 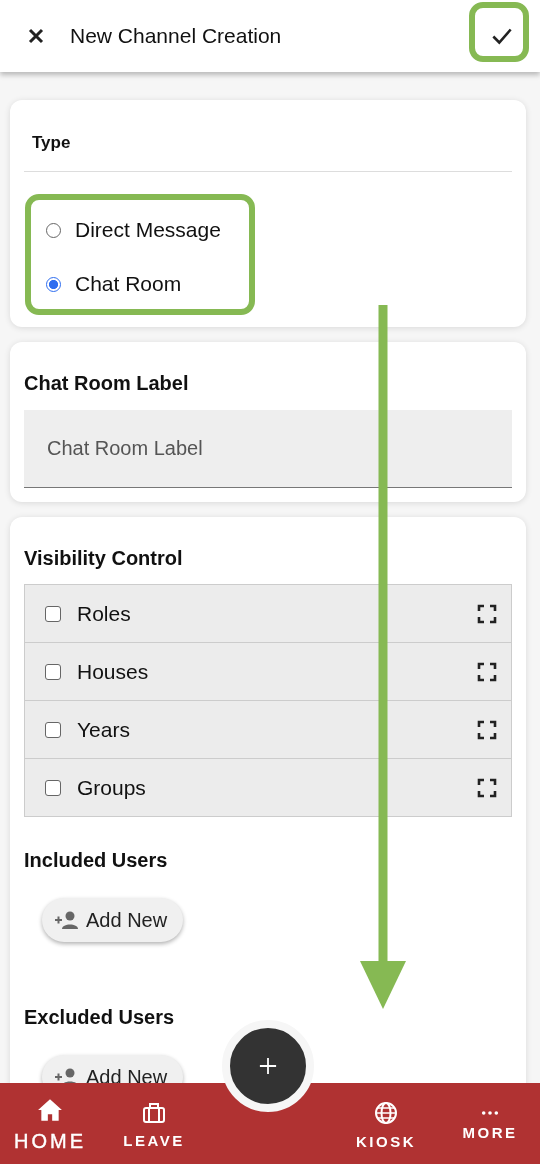 I want to click on globe-icon, so click(x=386, y=1113).